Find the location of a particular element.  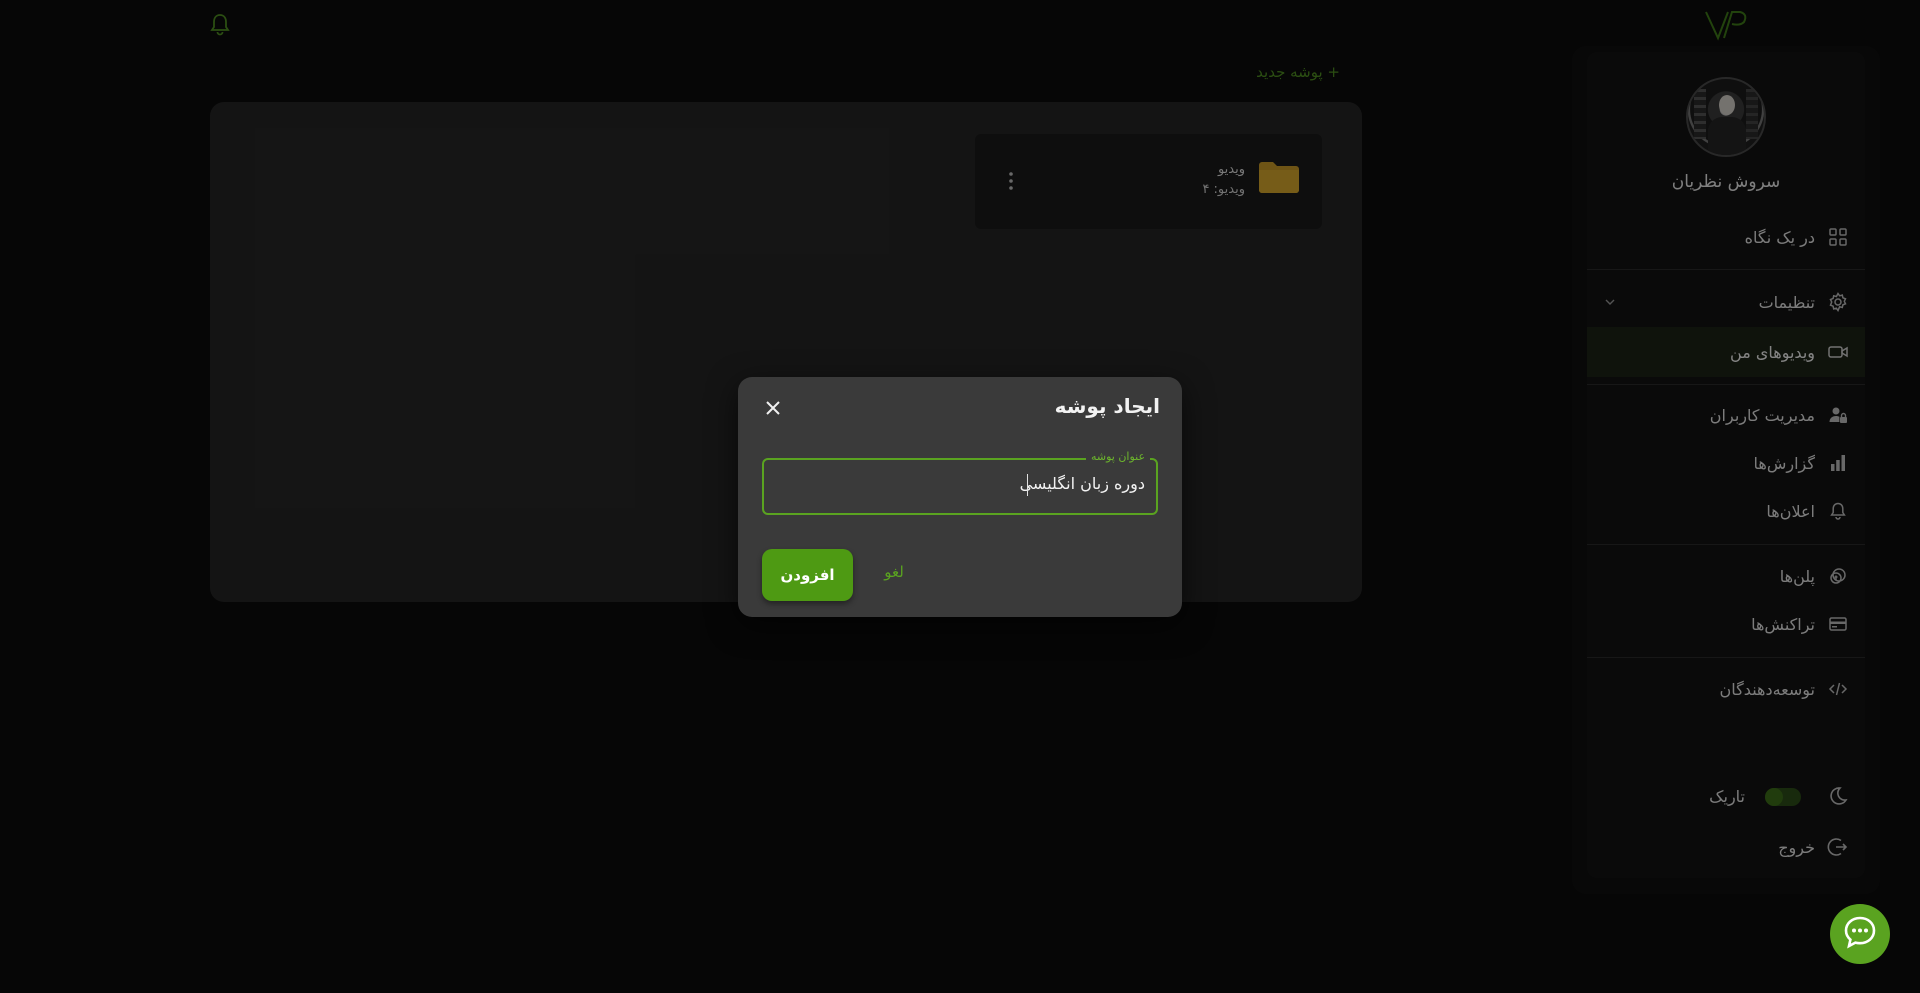

close-icon is located at coordinates (773, 408).